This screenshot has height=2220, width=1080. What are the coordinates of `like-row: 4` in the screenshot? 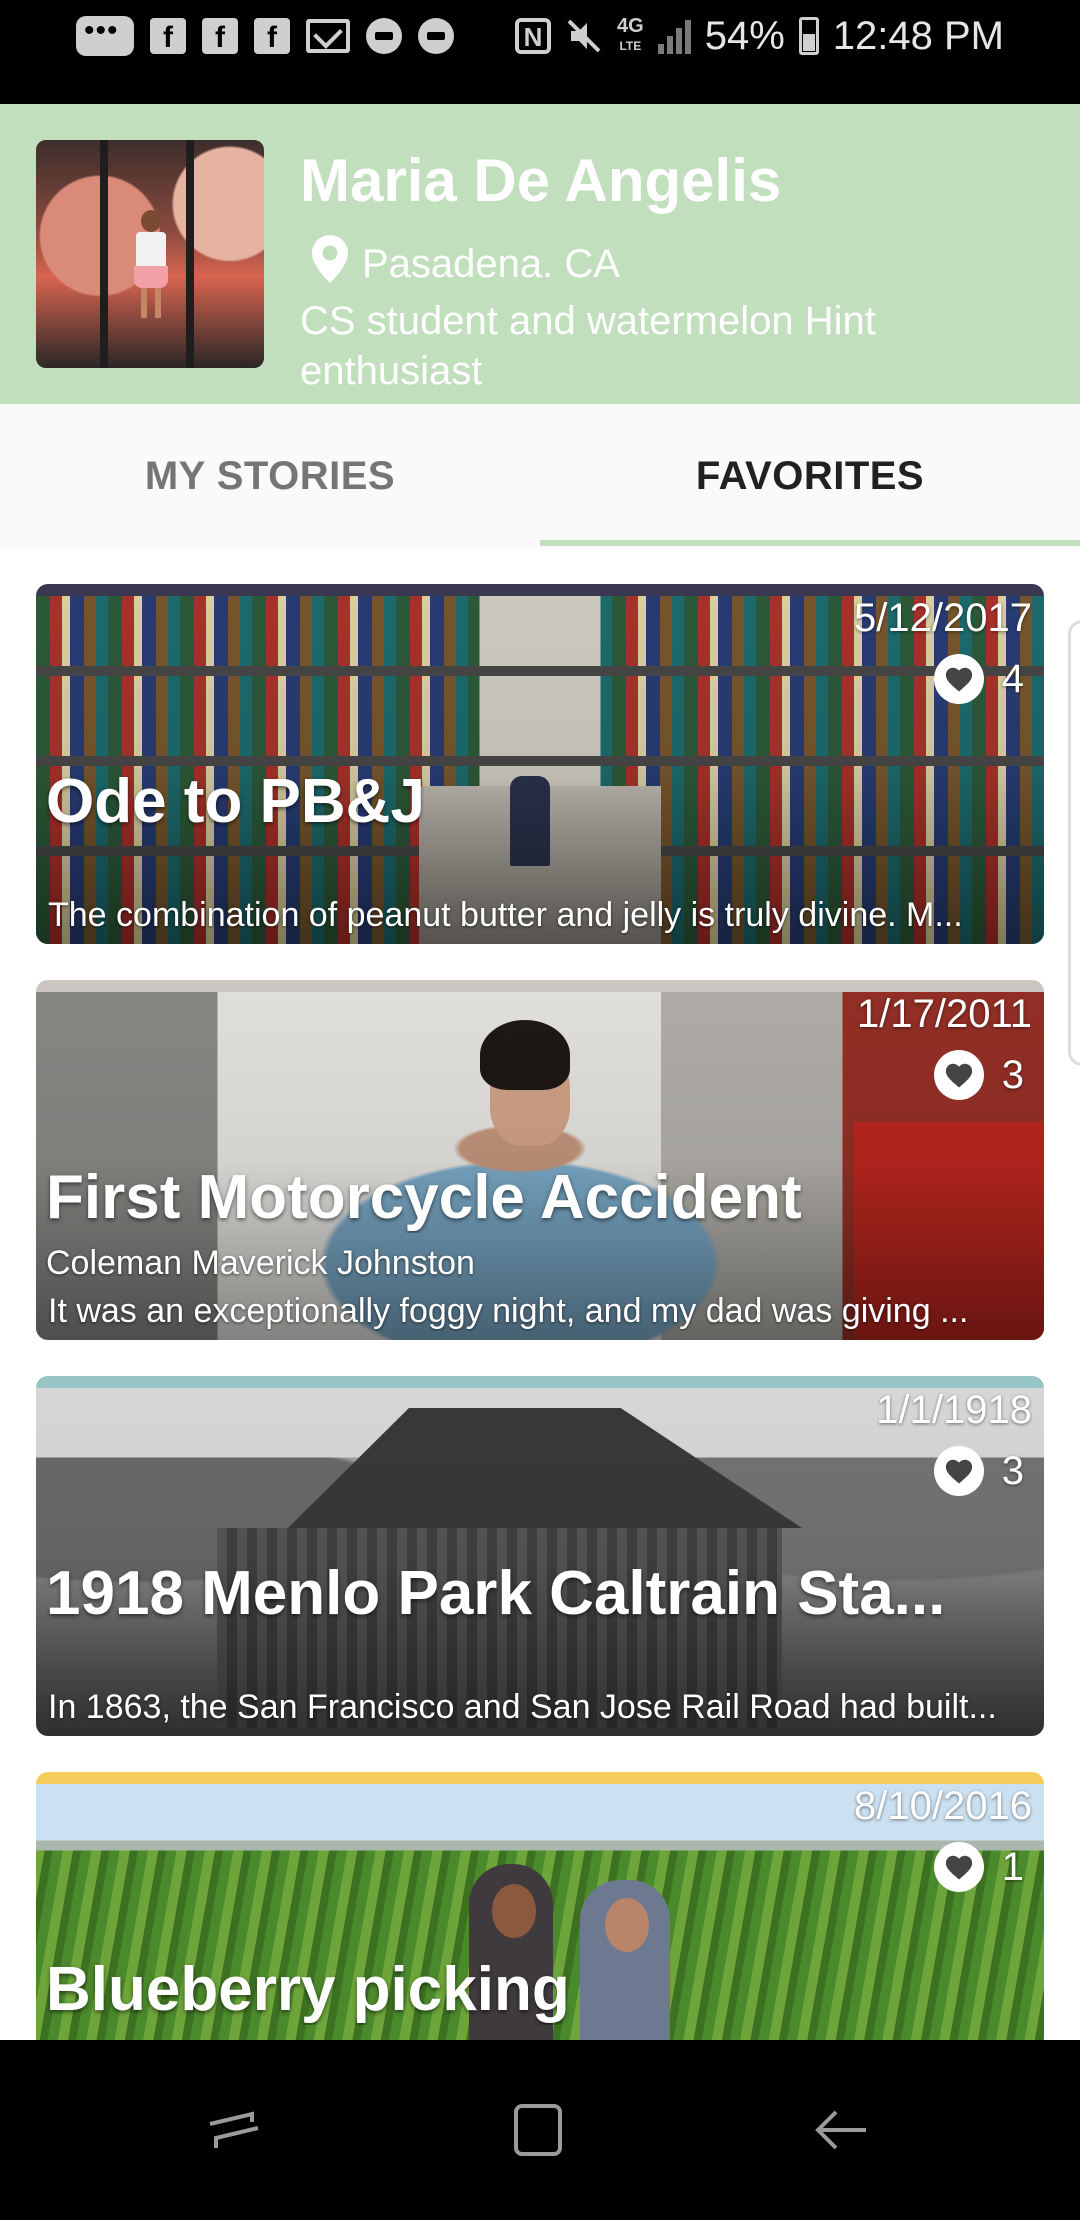 It's located at (978, 679).